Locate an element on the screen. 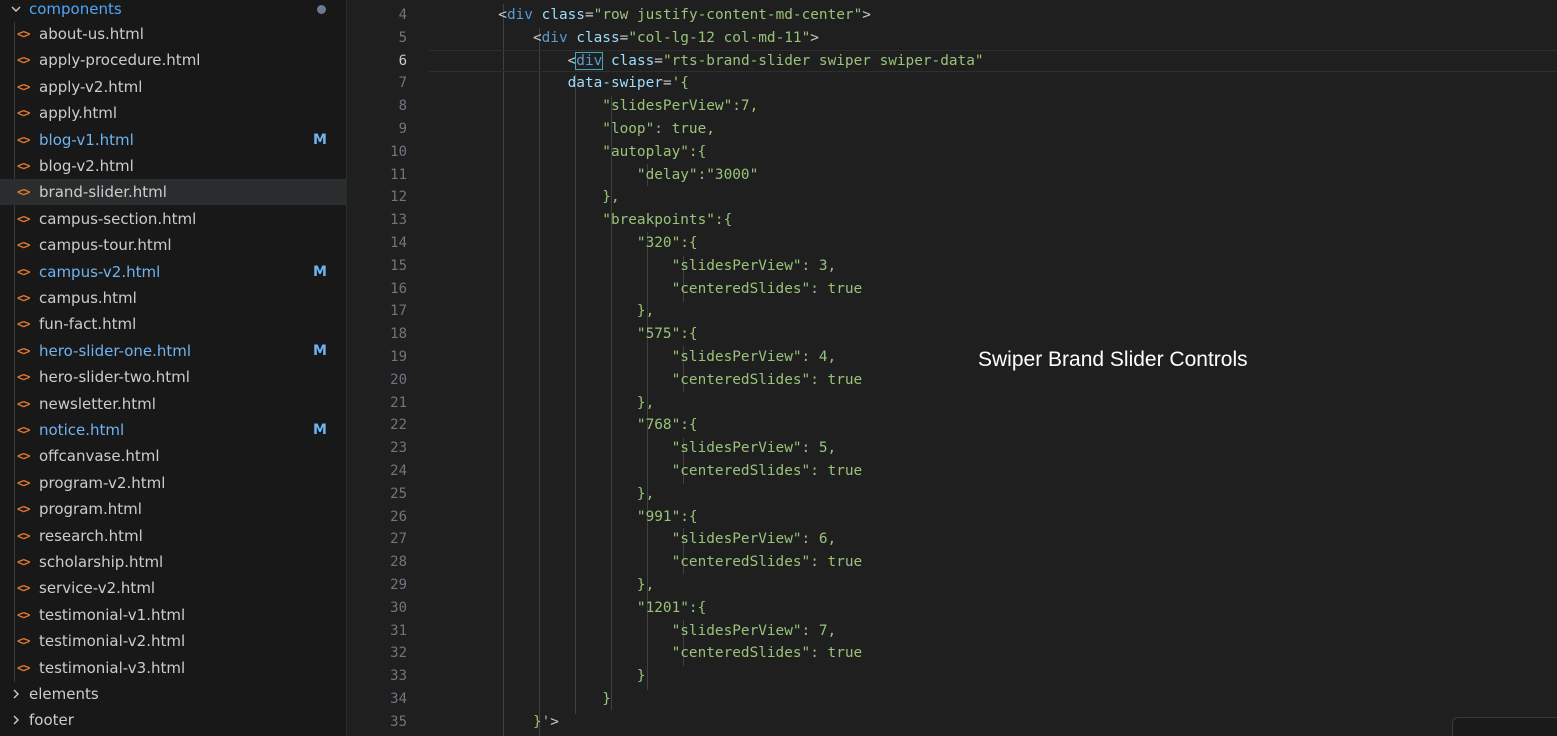 The height and width of the screenshot is (736, 1557). file-name: about-us.html is located at coordinates (91, 34).